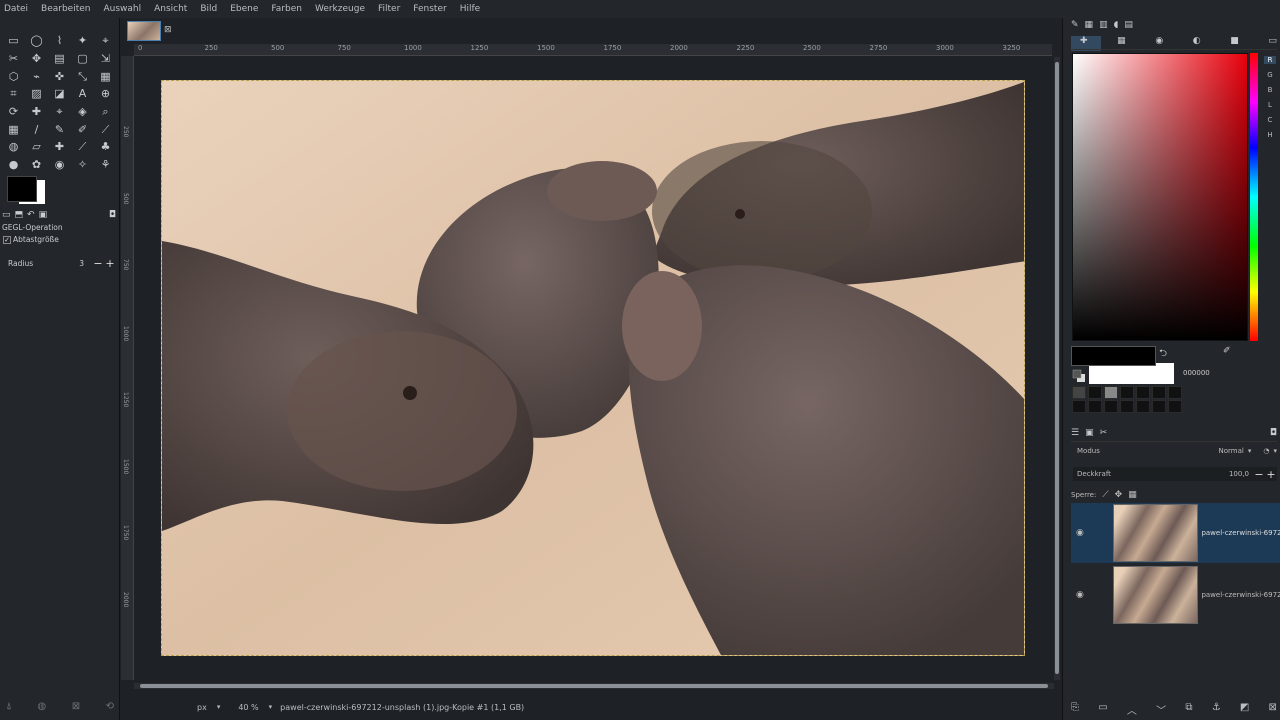  Describe the element at coordinates (59, 76) in the screenshot. I see `tool-button: ✜` at that location.